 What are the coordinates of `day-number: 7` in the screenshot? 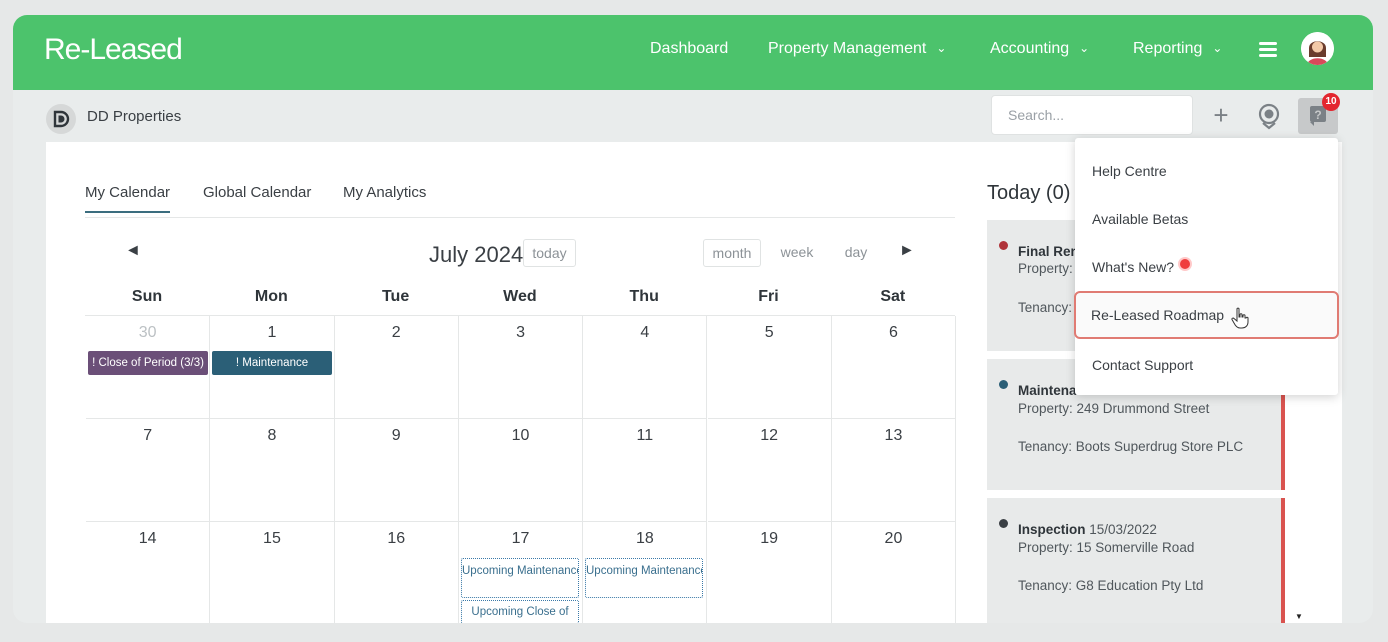 It's located at (148, 435).